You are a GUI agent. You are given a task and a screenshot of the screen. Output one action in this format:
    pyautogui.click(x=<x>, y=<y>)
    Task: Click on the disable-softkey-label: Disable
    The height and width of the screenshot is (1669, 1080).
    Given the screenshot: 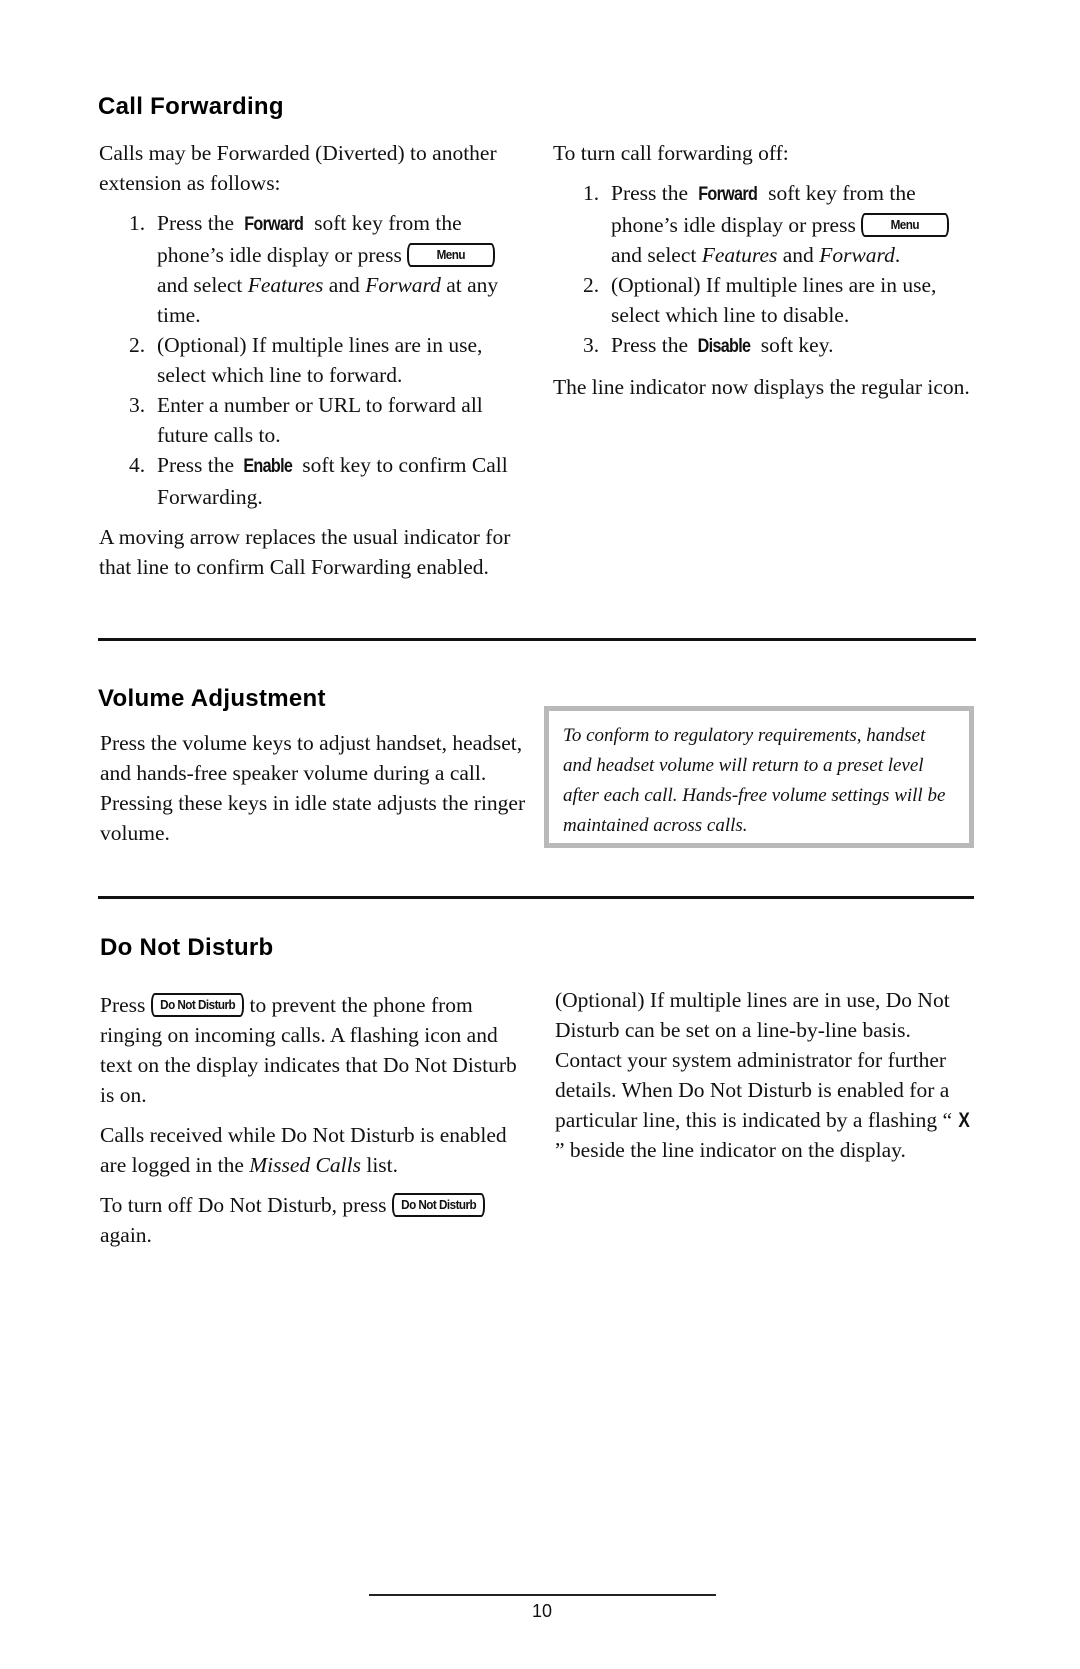 What is the action you would take?
    pyautogui.click(x=724, y=346)
    